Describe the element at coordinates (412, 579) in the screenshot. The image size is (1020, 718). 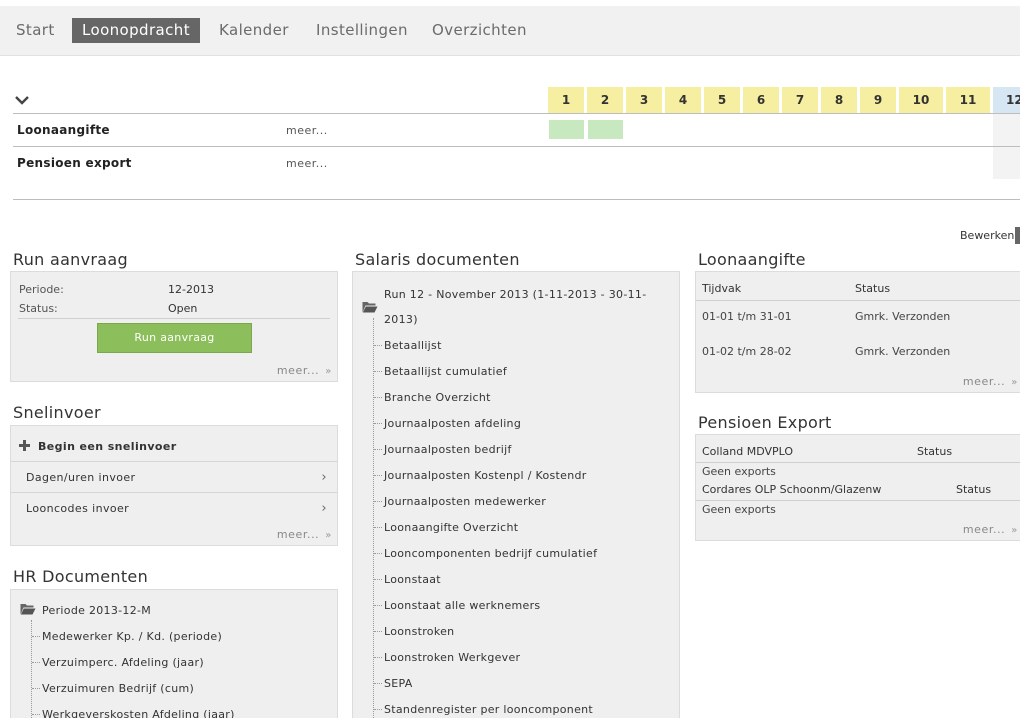
I see `salaris-document-link: Loonstaat` at that location.